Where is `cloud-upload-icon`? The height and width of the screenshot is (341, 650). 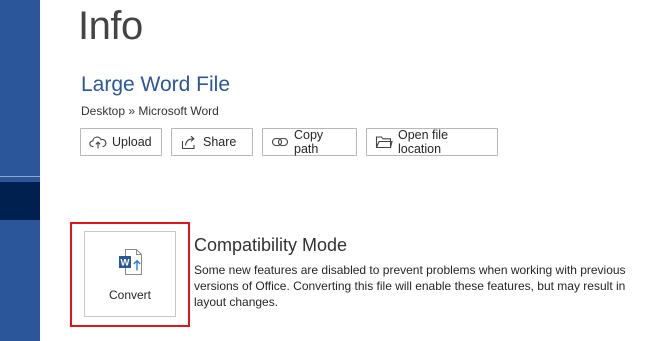 cloud-upload-icon is located at coordinates (98, 142).